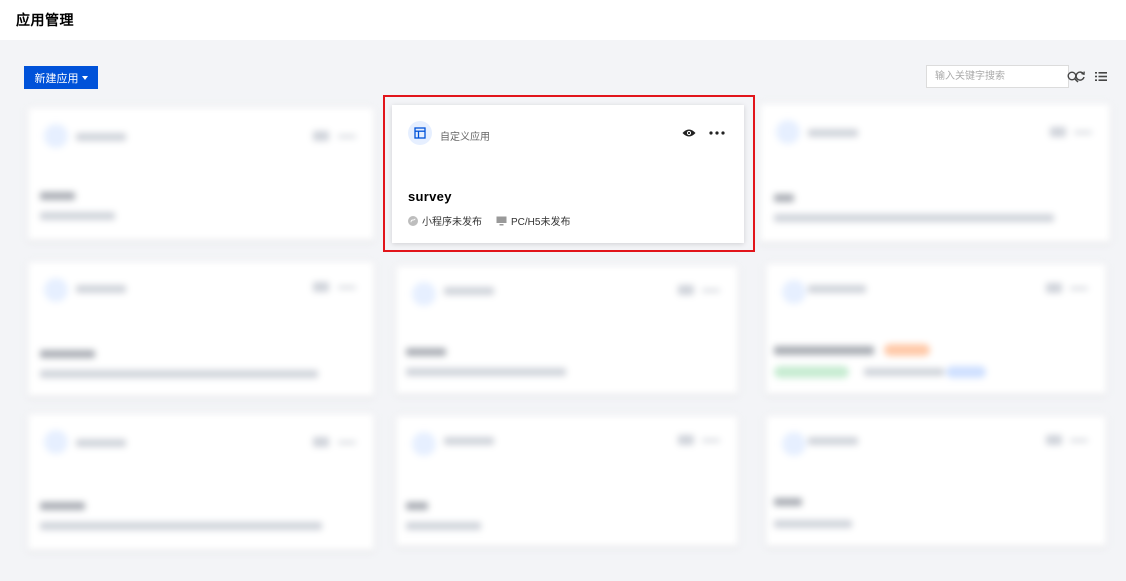  I want to click on search-box, so click(1002, 76).